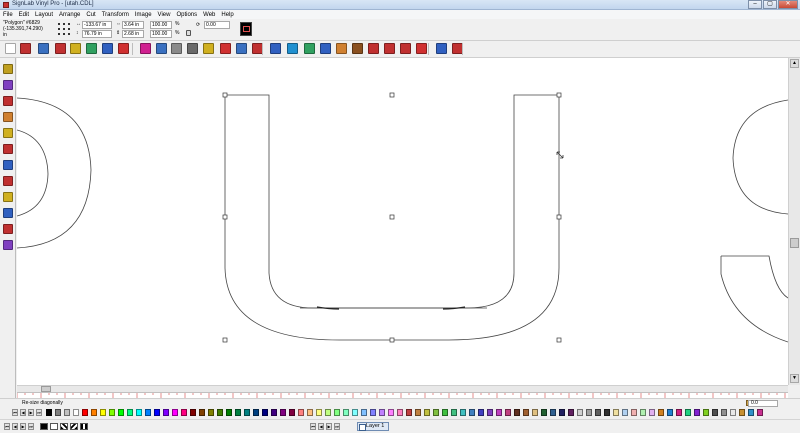 This screenshot has width=800, height=433. I want to click on palette-next-button: ▶, so click(31, 412).